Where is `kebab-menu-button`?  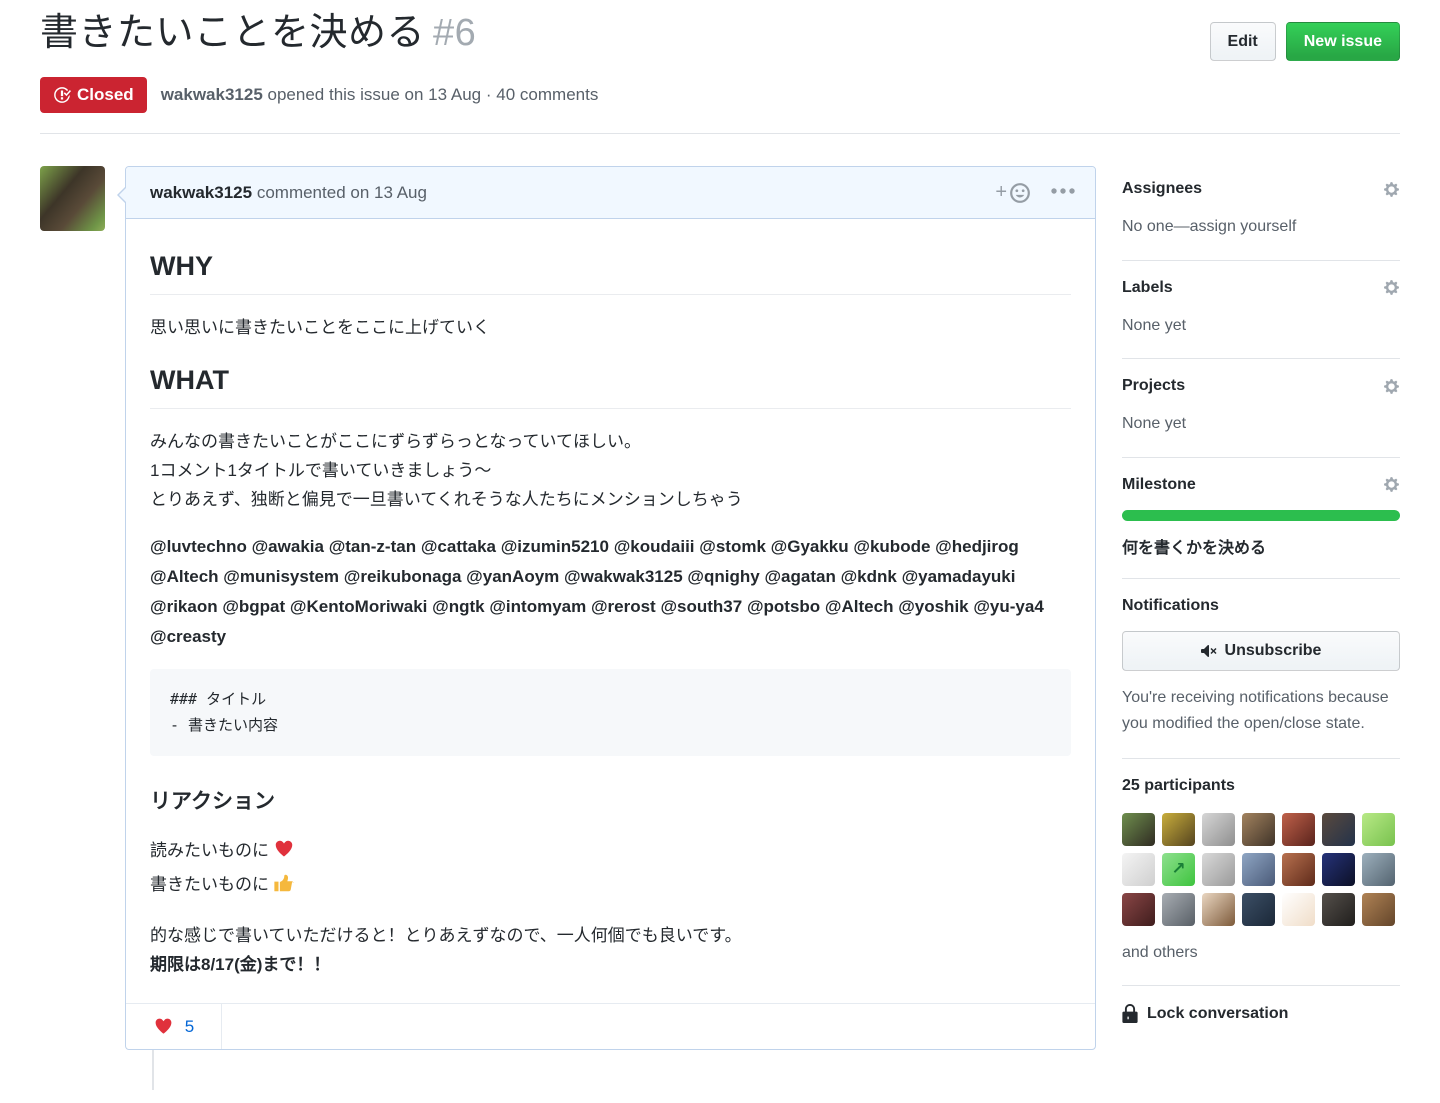
kebab-menu-button is located at coordinates (1063, 192).